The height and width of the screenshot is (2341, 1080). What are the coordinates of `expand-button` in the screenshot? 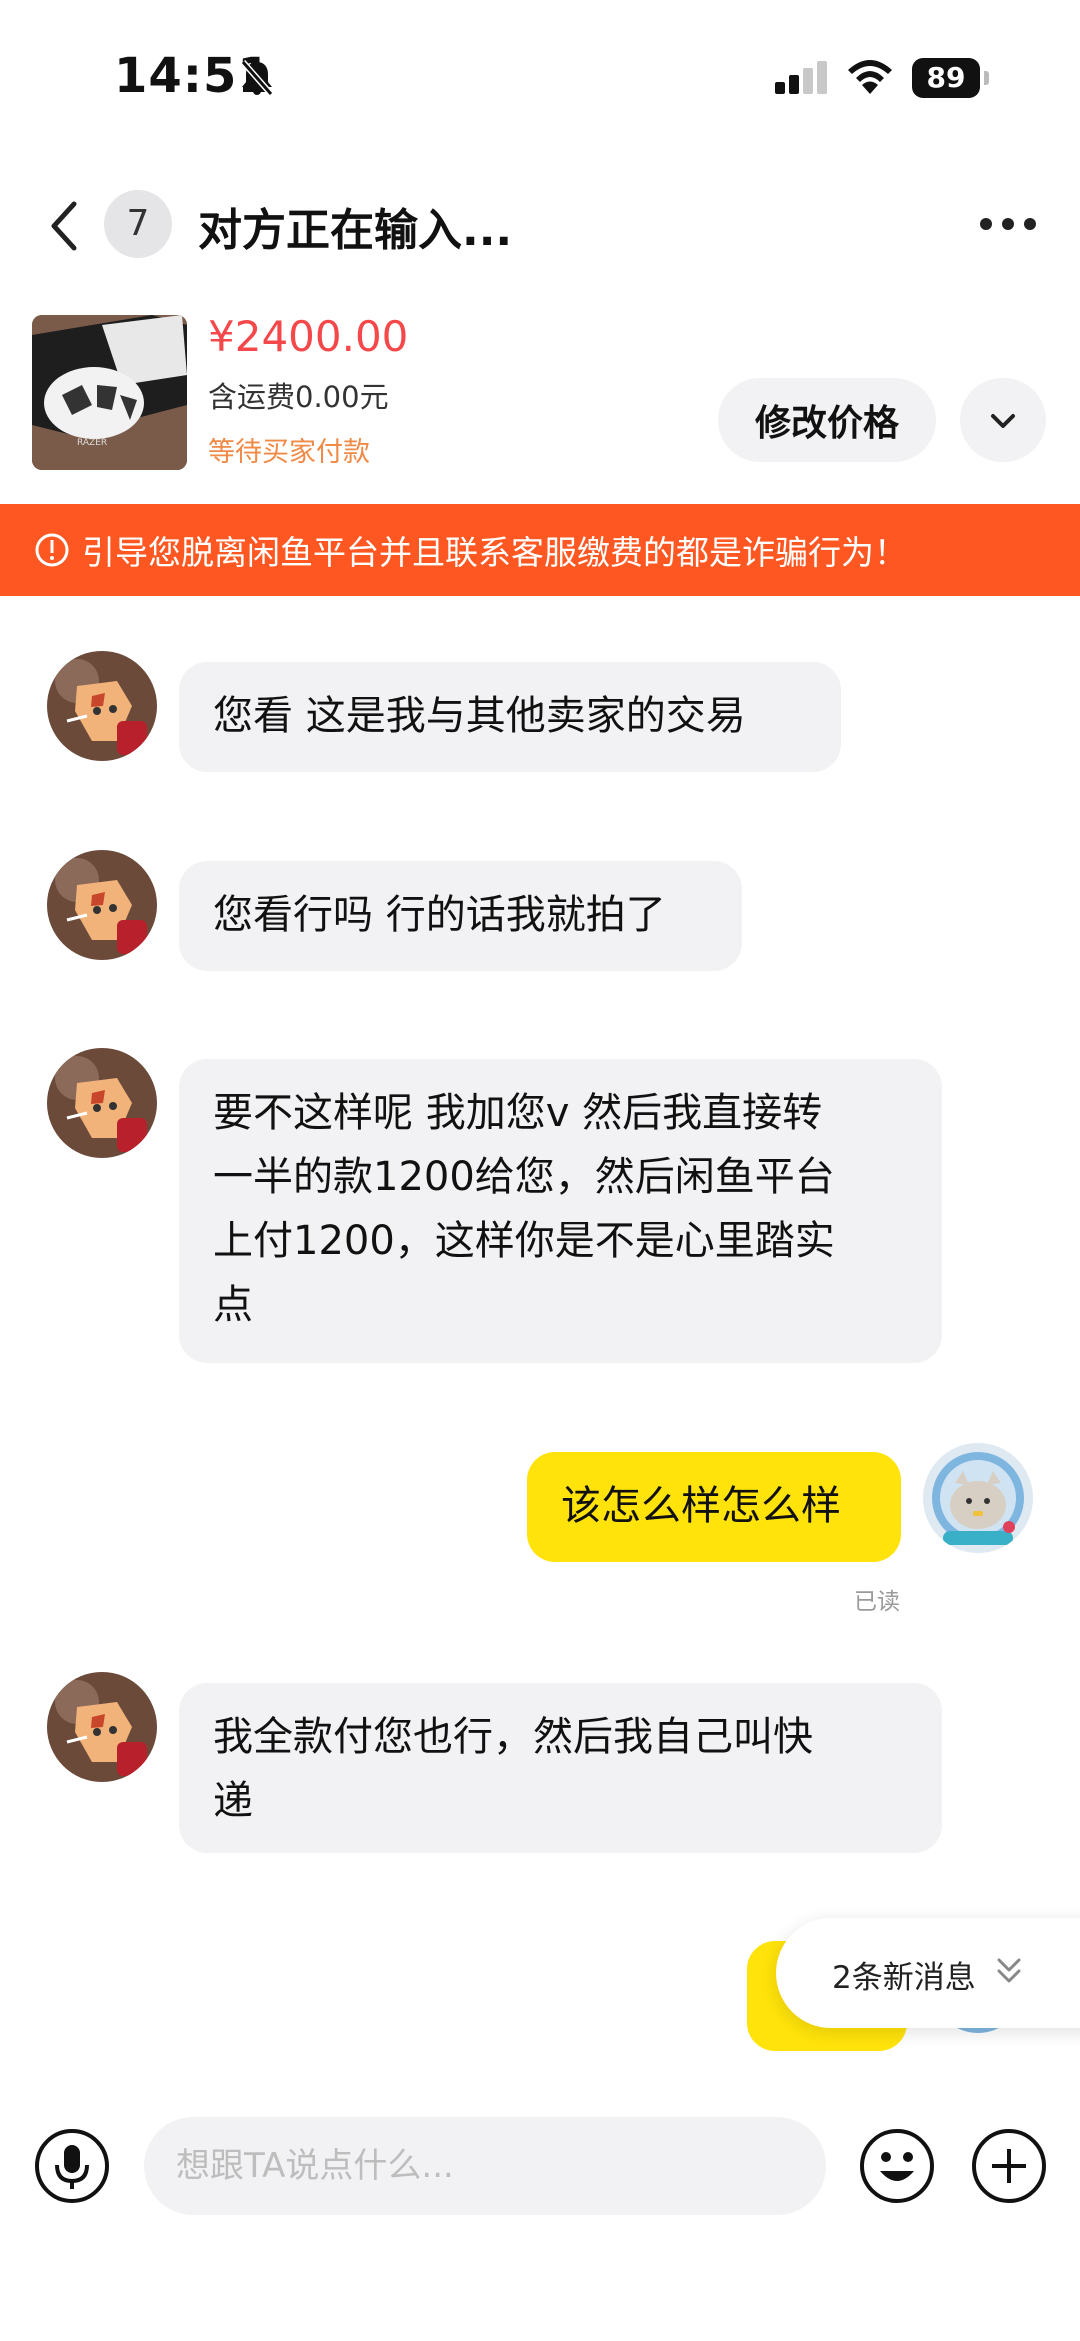 It's located at (1003, 420).